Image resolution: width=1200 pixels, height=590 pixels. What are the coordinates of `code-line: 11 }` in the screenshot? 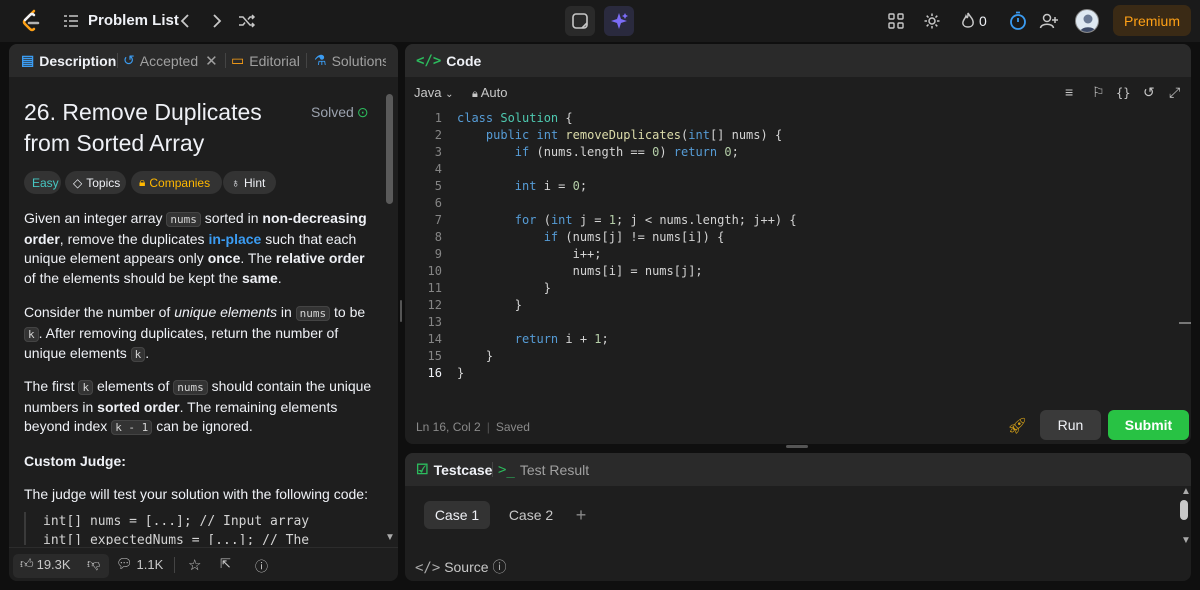 It's located at (798, 288).